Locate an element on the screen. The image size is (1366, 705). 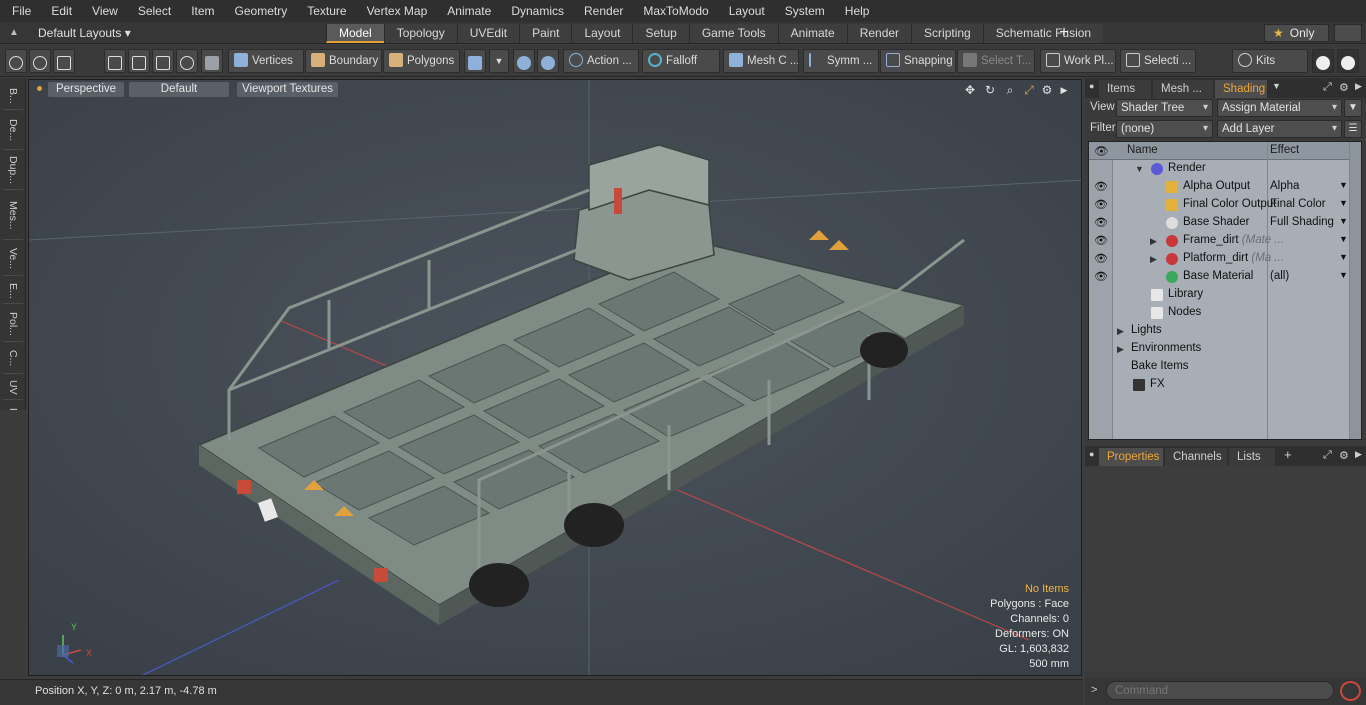
select-vertices-circle-icon is located at coordinates (16, 61).